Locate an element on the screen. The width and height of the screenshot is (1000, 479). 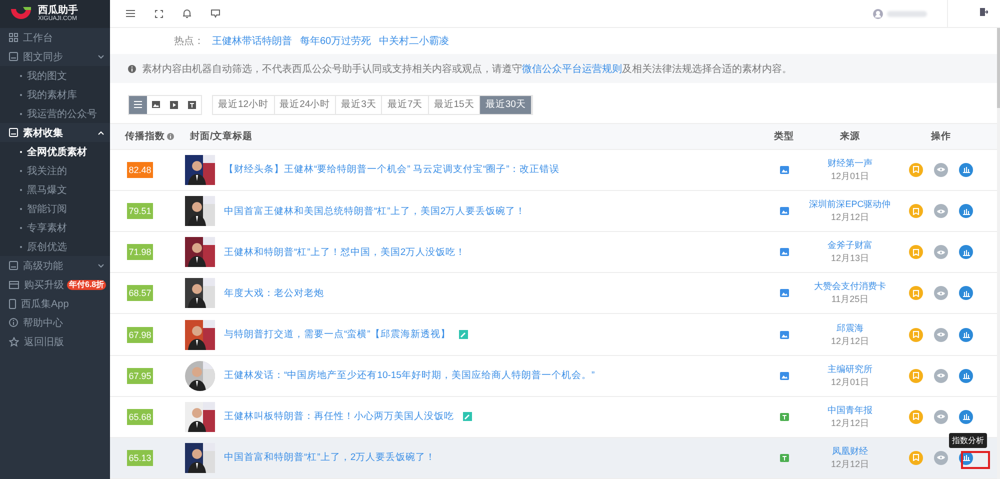
time-range-tab: 最近30天 is located at coordinates (506, 105).